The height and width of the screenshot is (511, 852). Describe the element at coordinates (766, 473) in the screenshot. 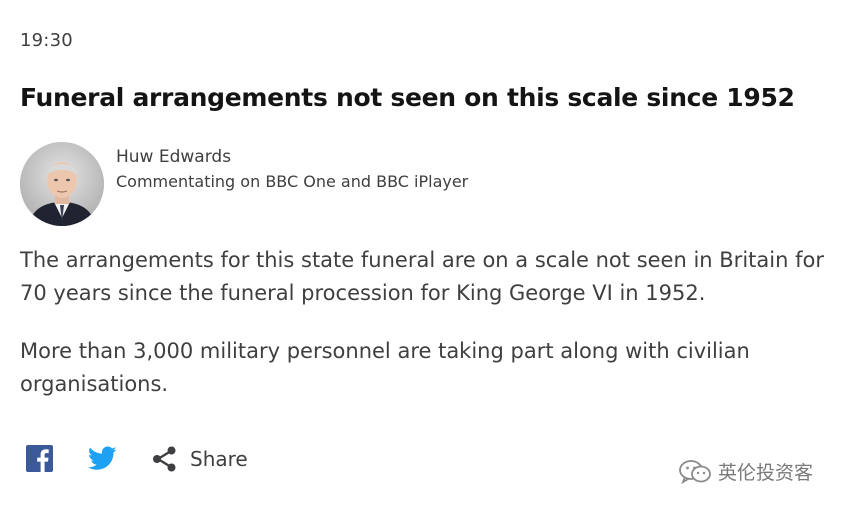

I see `watermark-text: 英伦投资客` at that location.